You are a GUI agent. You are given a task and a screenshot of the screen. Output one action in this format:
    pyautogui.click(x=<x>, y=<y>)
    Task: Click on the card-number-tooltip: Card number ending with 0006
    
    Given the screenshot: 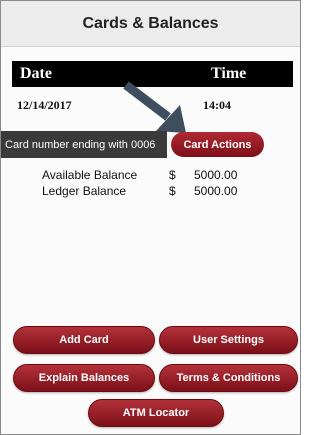 What is the action you would take?
    pyautogui.click(x=84, y=144)
    